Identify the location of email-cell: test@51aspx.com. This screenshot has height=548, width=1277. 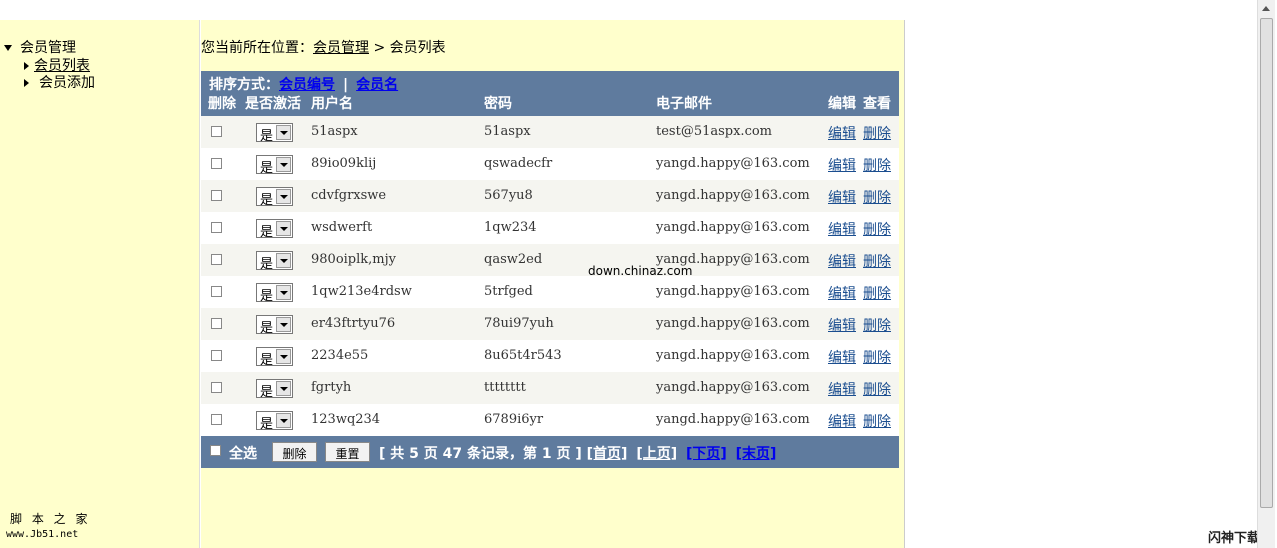
(714, 131).